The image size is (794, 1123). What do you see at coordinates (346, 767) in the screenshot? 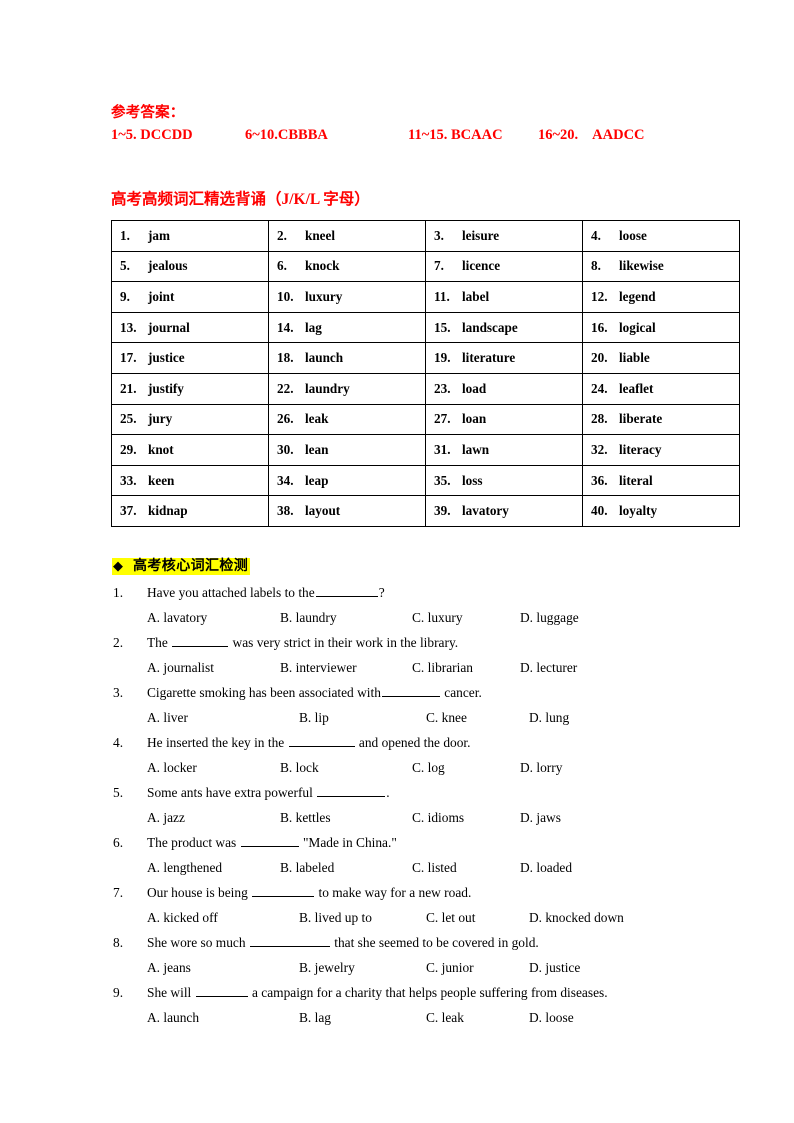
I see `option-b: B. lock` at bounding box center [346, 767].